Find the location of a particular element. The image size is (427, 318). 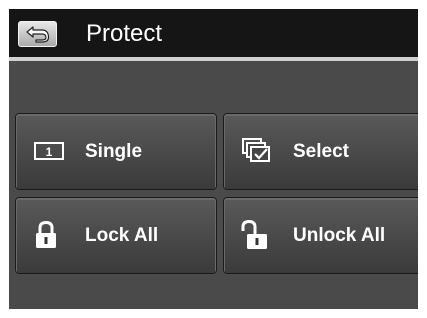

single-frame-number: 1 is located at coordinates (49, 152).